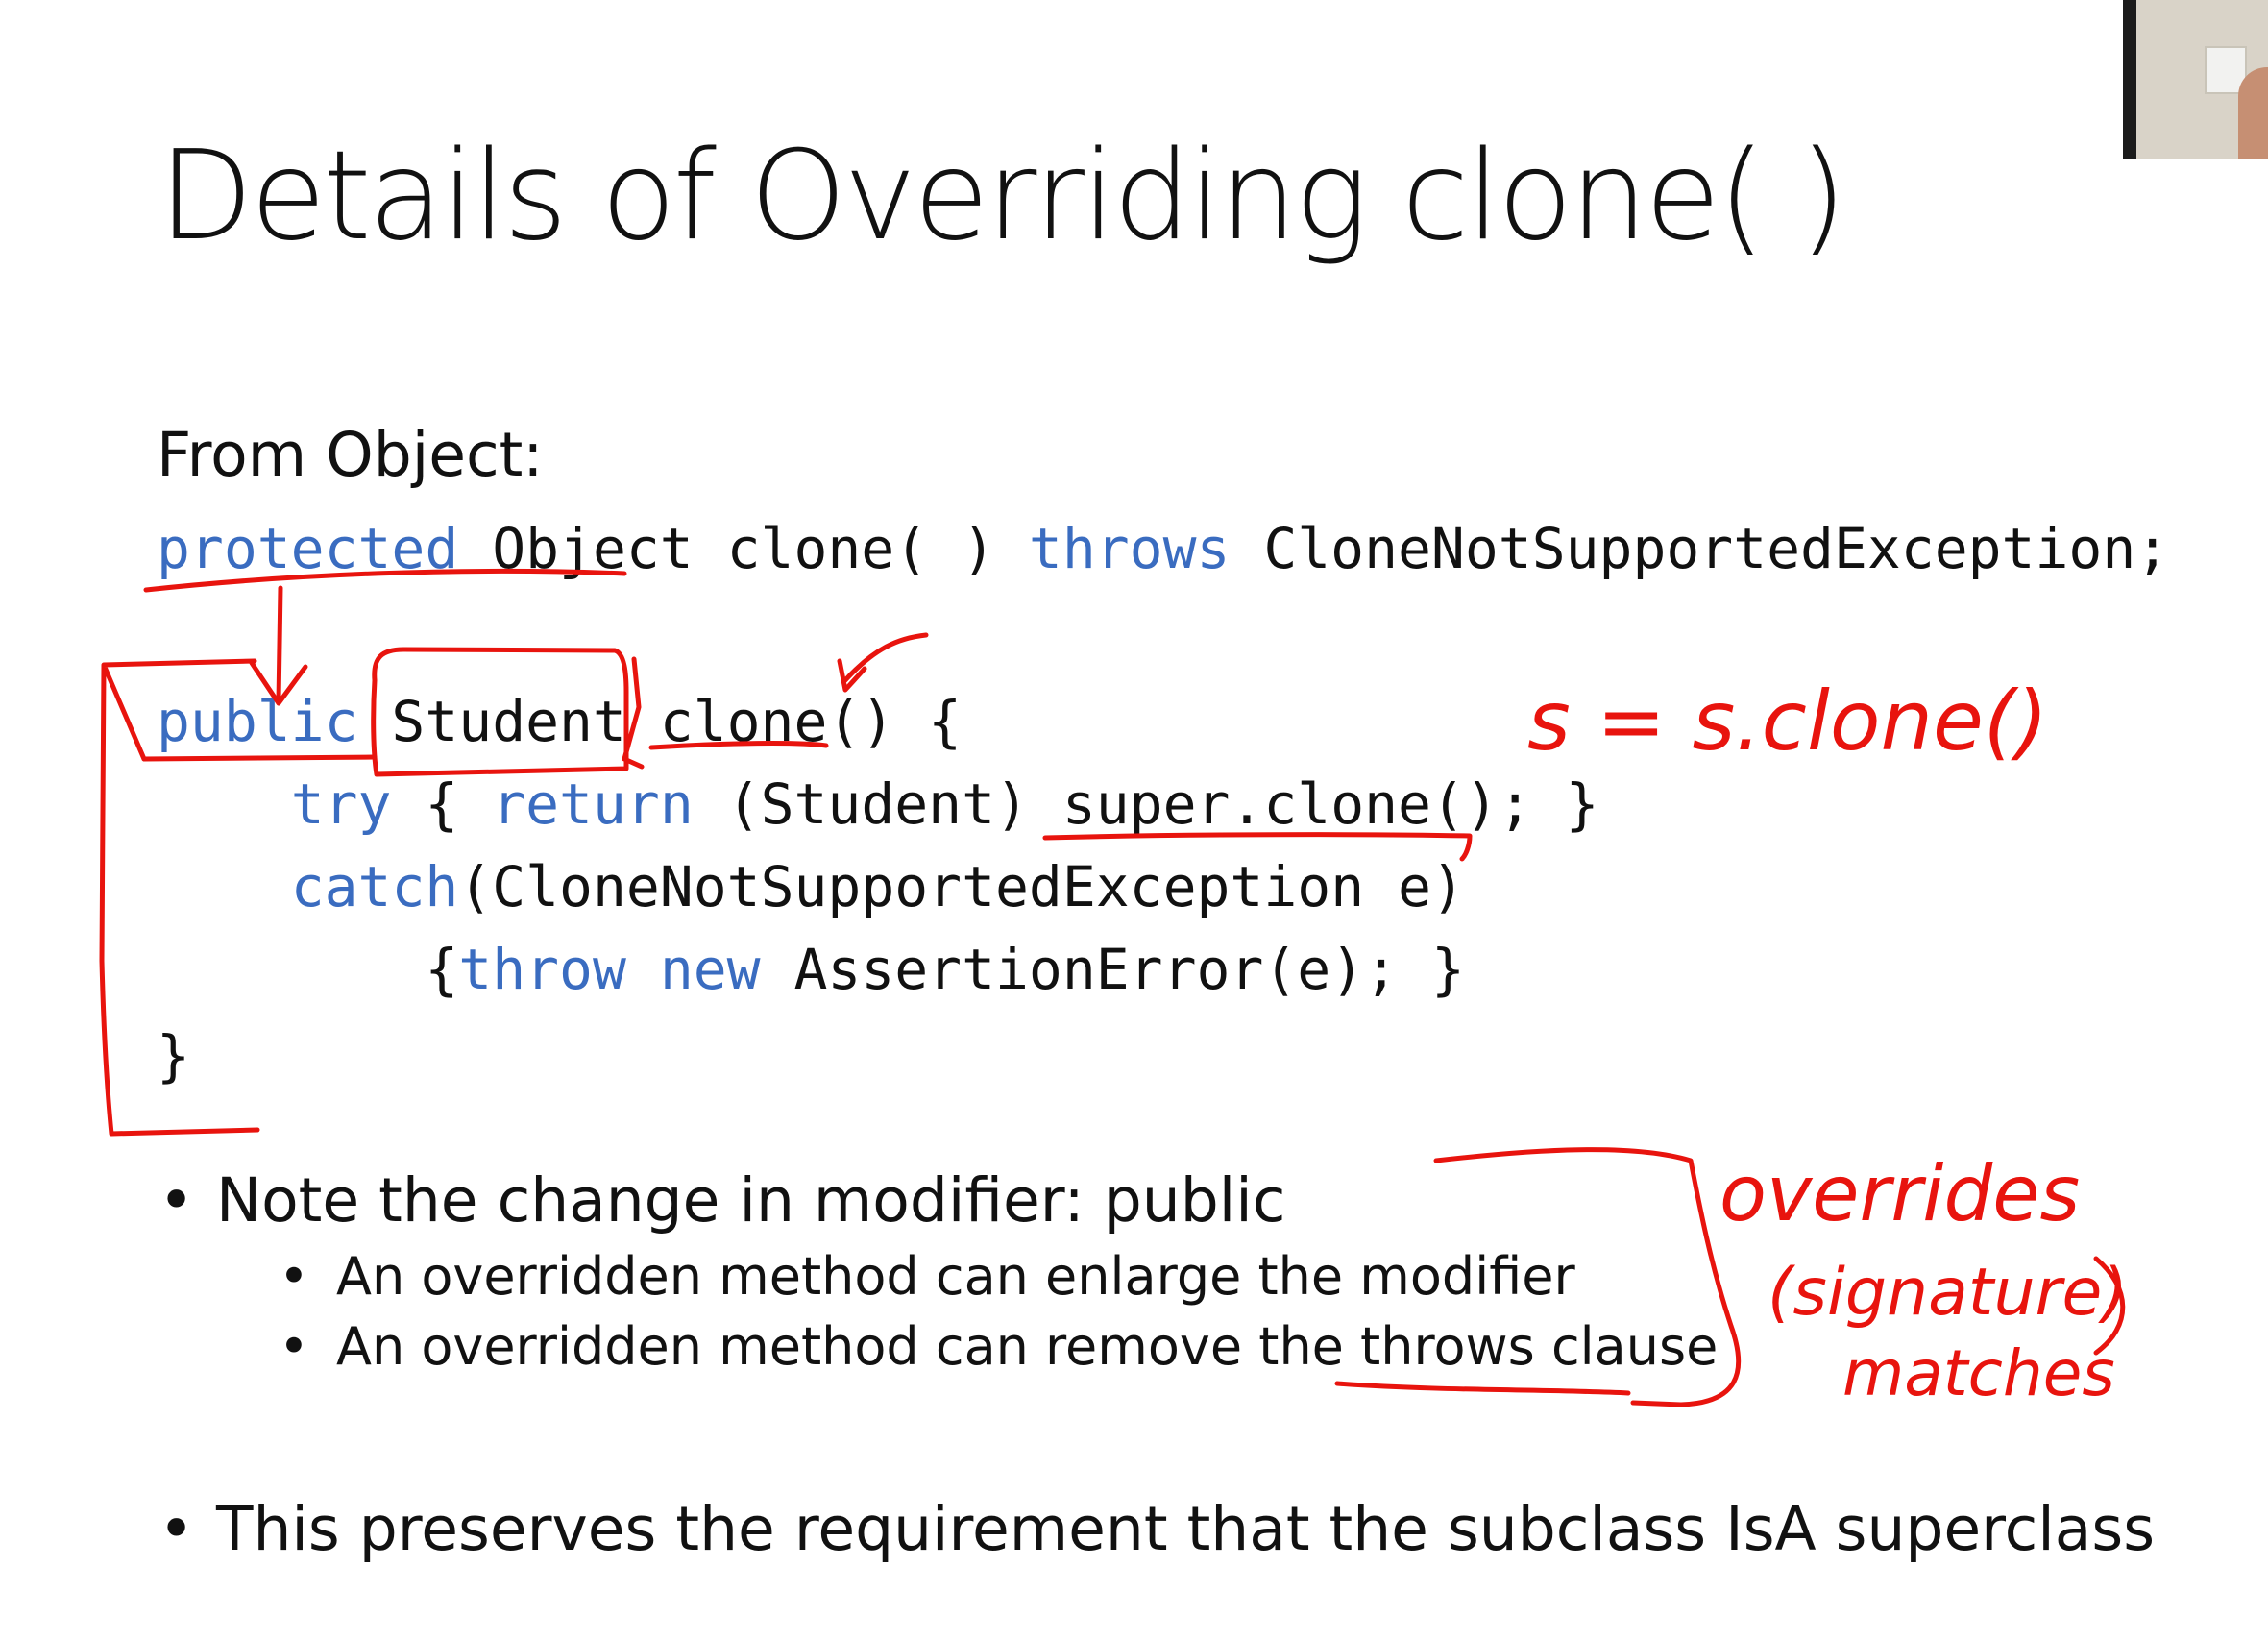 This screenshot has height=1640, width=2268. Describe the element at coordinates (1787, 721) in the screenshot. I see `annotation-assignment: s = s.clone()` at that location.